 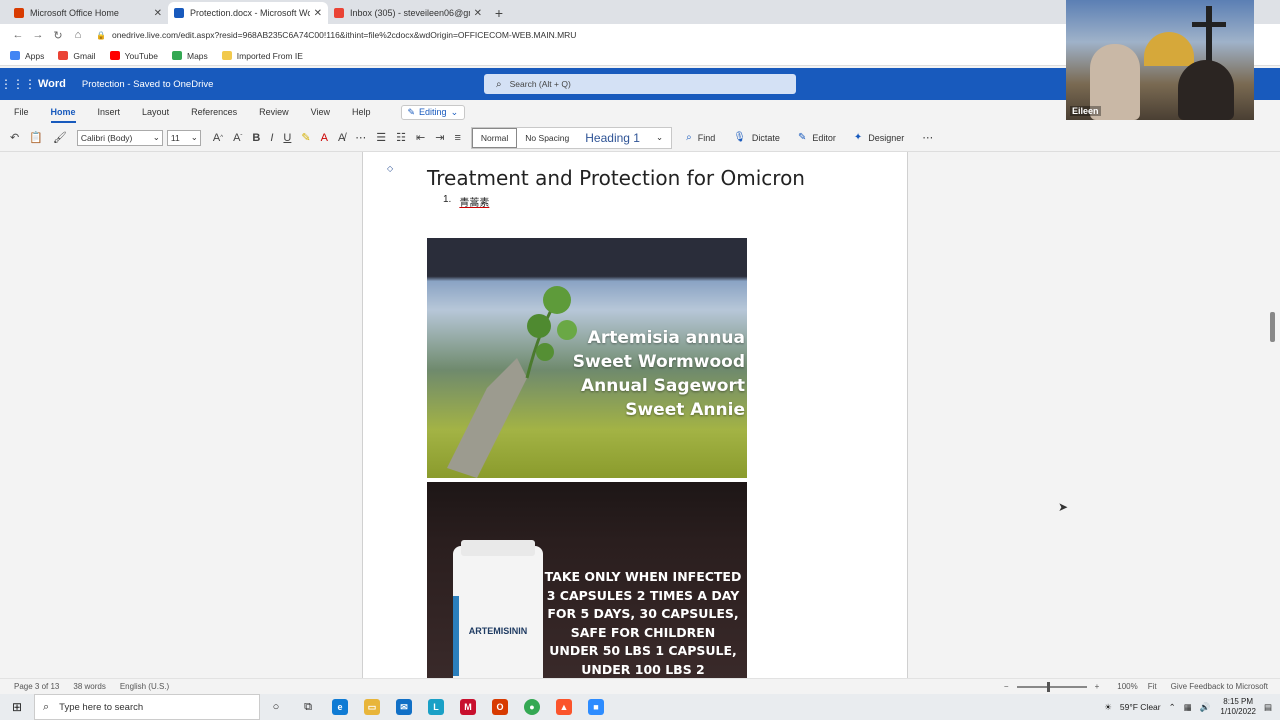 I want to click on fit-button: Fit, so click(x=1152, y=686).